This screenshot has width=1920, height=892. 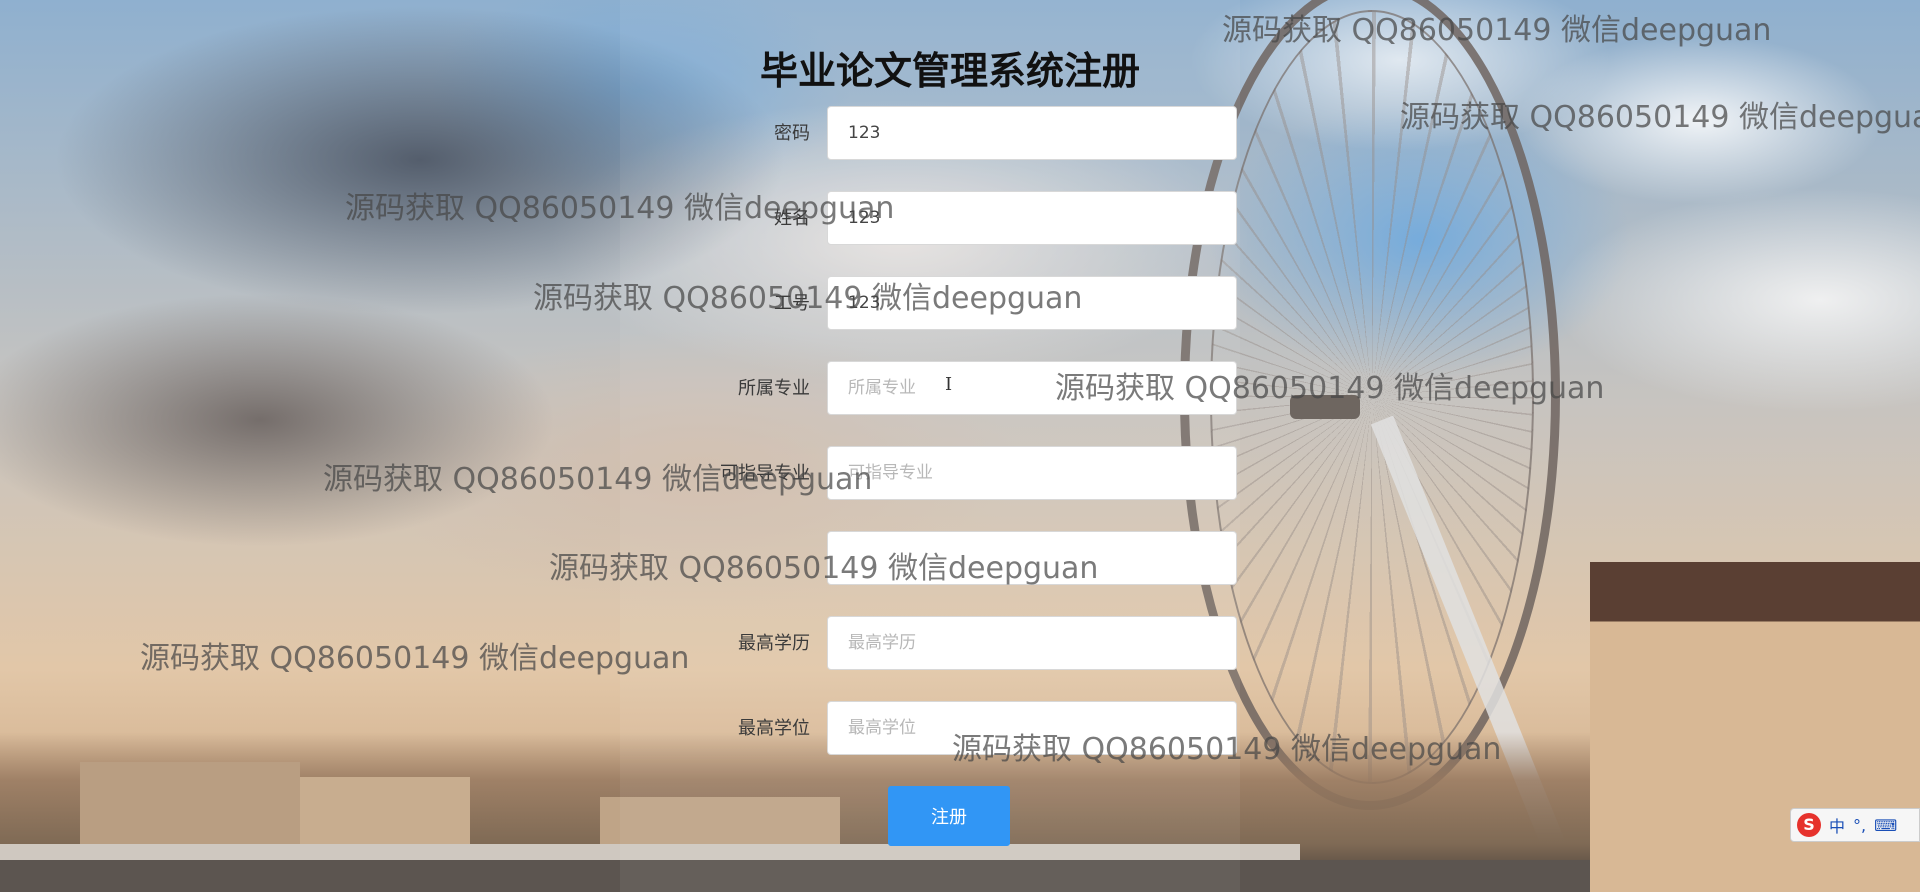 I want to click on ime-toolbar: S 中 °, ⌨, so click(x=1855, y=825).